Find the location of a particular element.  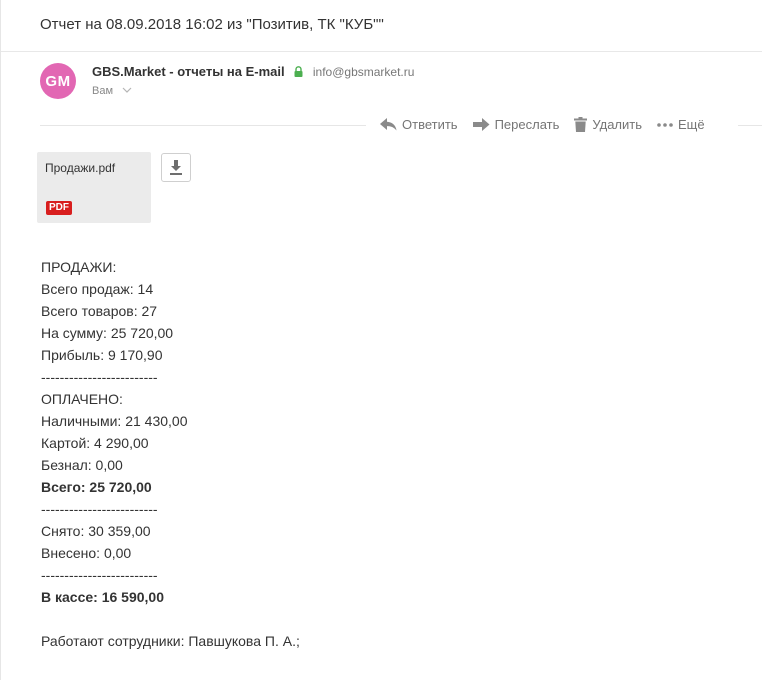

more-label: Ещё is located at coordinates (691, 124).